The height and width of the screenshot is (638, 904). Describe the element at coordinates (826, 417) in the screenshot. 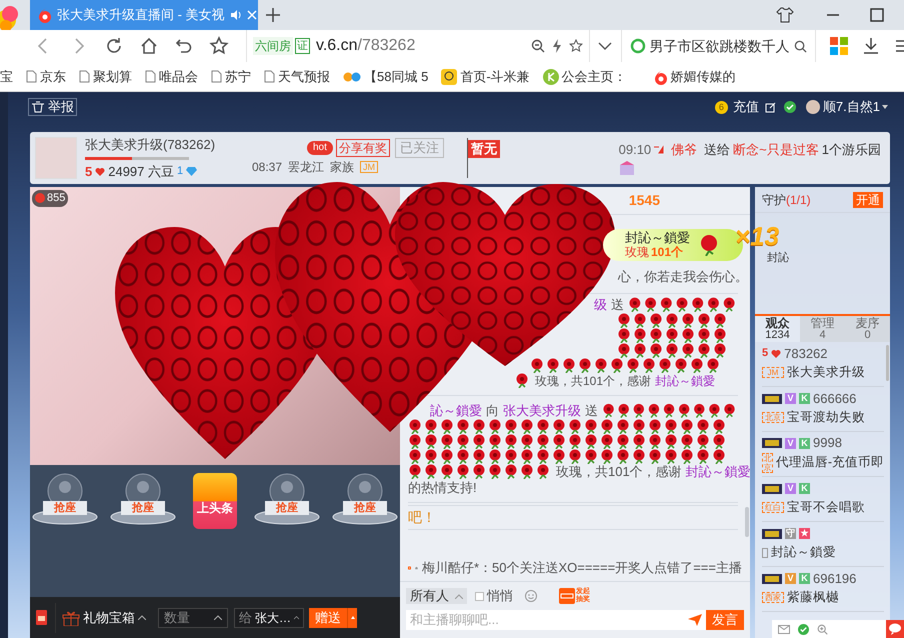

I see `user-name: 宝哥渡劫失败` at that location.